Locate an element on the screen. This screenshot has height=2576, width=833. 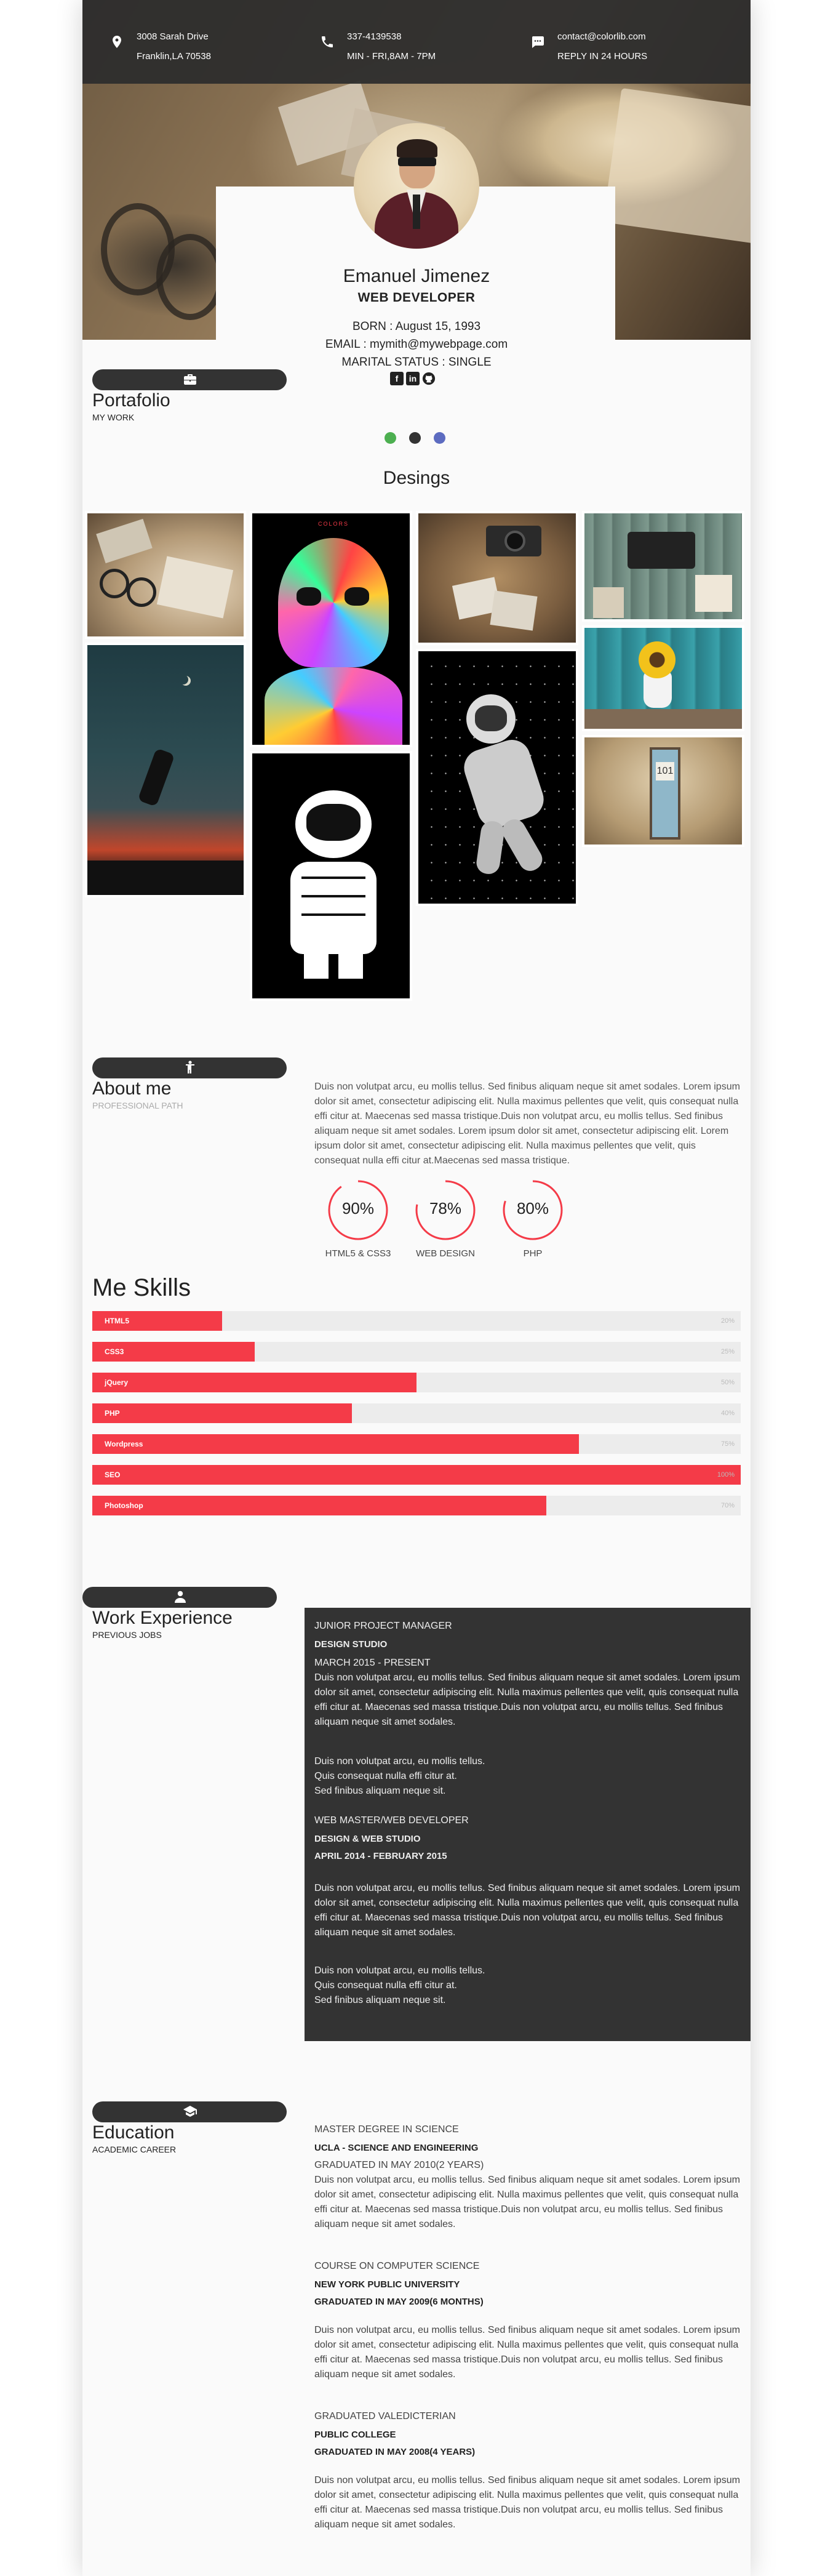
gallery-image-notebook-glasses is located at coordinates (165, 575).